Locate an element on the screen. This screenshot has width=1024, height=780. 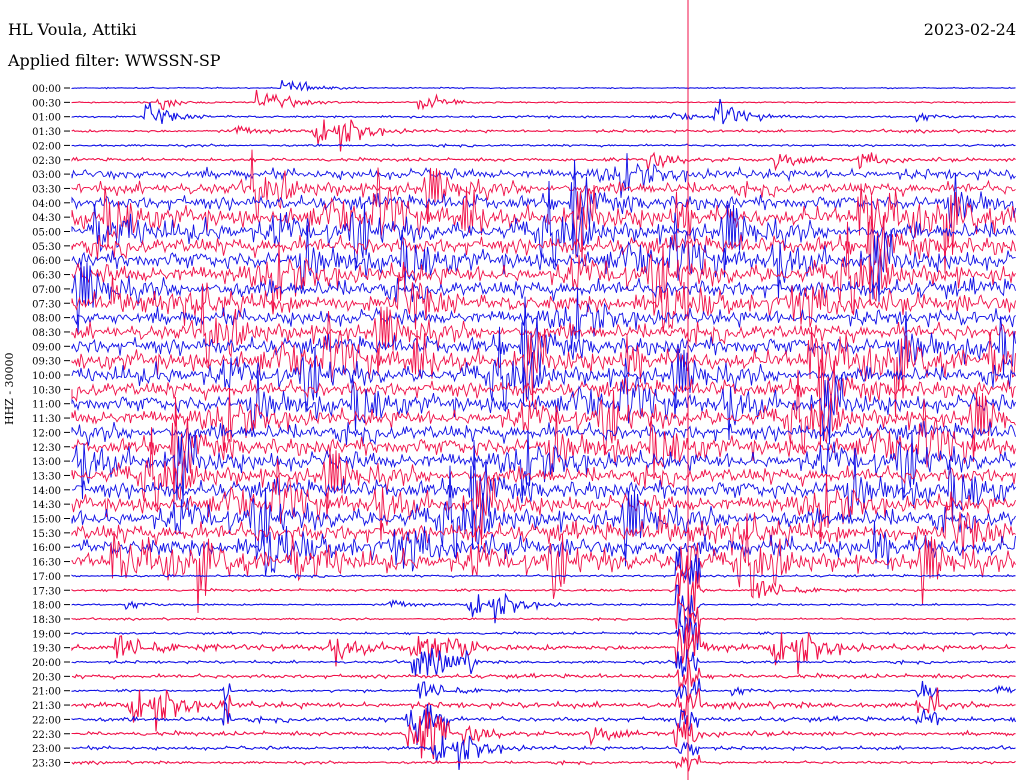
row-time-label: 14:00 is located at coordinates (46, 491).